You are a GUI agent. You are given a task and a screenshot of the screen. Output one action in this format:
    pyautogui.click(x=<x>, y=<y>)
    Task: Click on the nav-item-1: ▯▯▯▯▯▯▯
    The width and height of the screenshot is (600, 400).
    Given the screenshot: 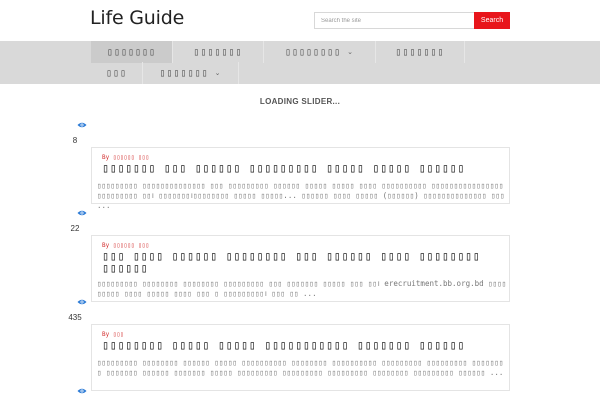 What is the action you would take?
    pyautogui.click(x=132, y=52)
    